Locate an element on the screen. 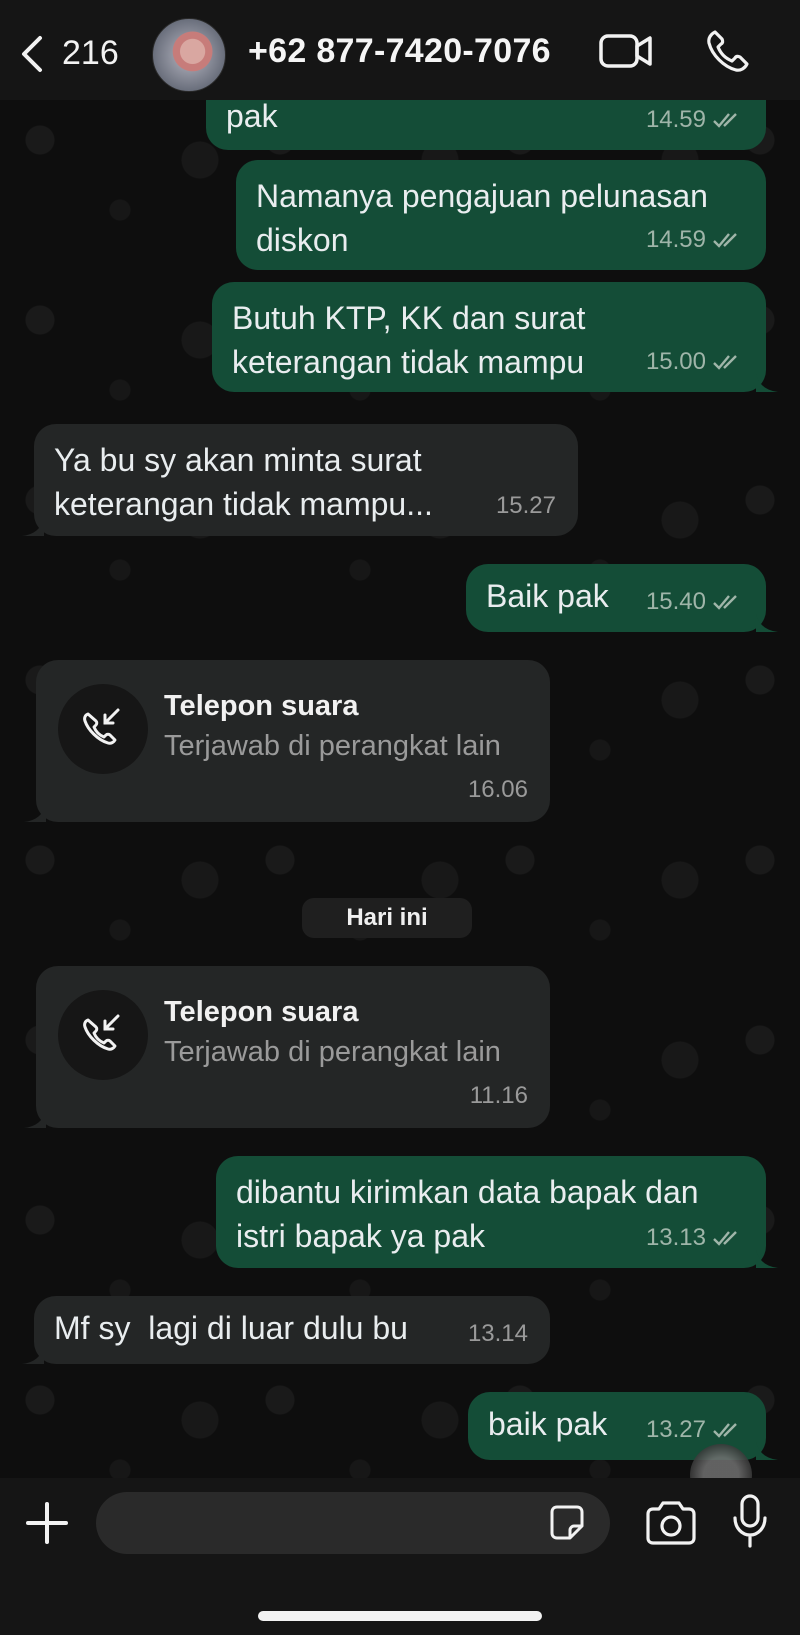  back-chevron-icon is located at coordinates (34, 54).